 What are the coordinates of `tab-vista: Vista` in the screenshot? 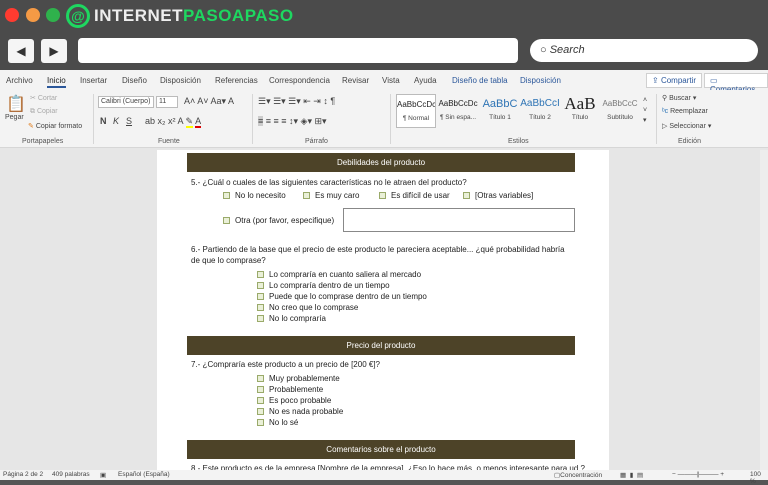 It's located at (391, 80).